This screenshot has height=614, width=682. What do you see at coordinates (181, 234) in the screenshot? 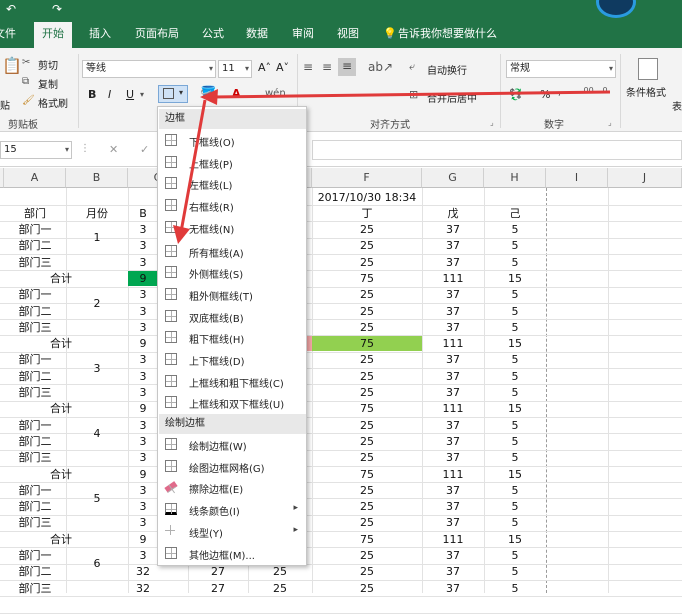
I see `arrowhead-all-borders` at bounding box center [181, 234].